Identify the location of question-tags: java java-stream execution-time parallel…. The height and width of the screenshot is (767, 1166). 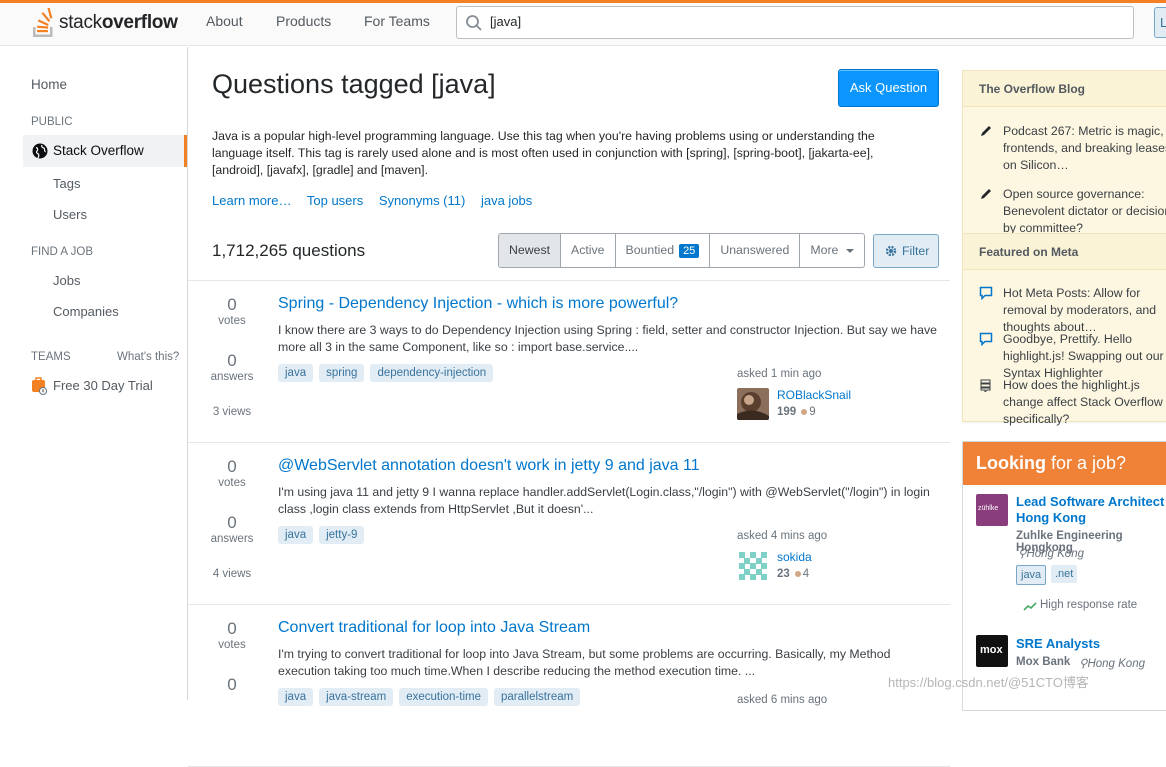
(432, 697).